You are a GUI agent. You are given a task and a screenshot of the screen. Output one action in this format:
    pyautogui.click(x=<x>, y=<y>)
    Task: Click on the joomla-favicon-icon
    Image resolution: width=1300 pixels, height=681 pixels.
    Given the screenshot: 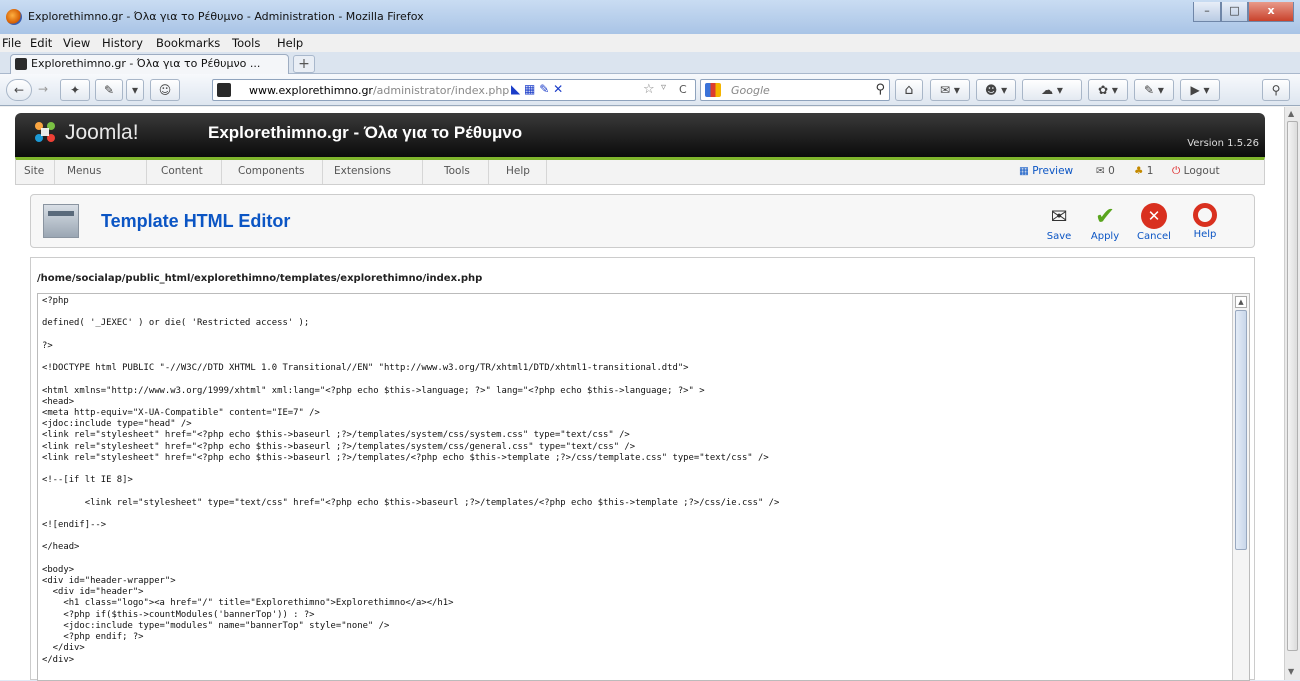 What is the action you would take?
    pyautogui.click(x=21, y=64)
    